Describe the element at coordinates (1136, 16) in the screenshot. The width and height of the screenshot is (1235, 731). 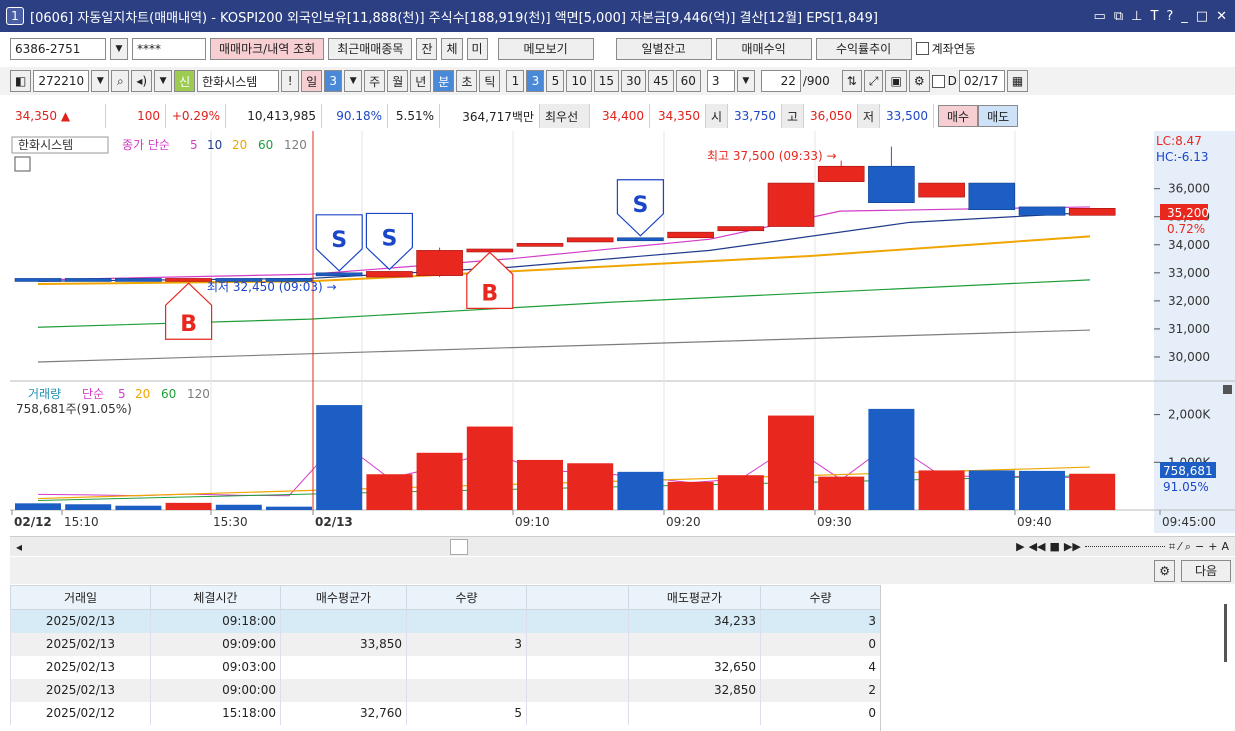
I see `pin-icon: ⊥` at that location.